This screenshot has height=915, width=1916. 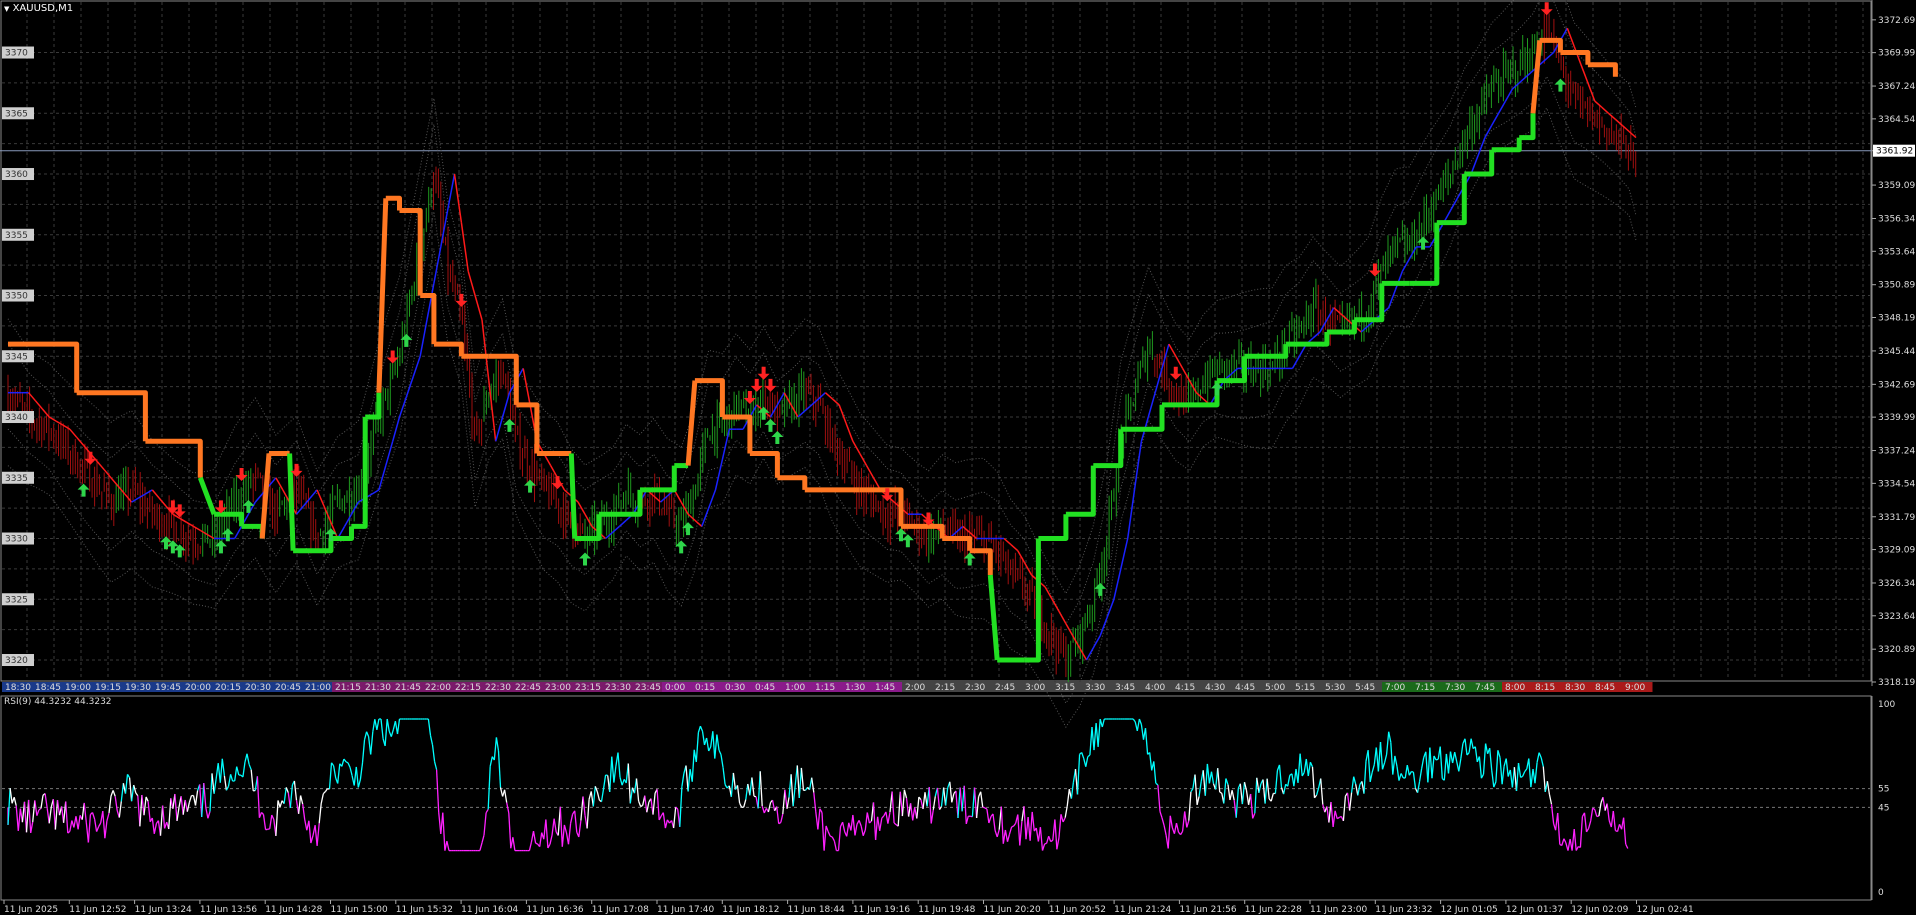 I want to click on time-tick-label: 11 Jun 22:28, so click(x=1273, y=910).